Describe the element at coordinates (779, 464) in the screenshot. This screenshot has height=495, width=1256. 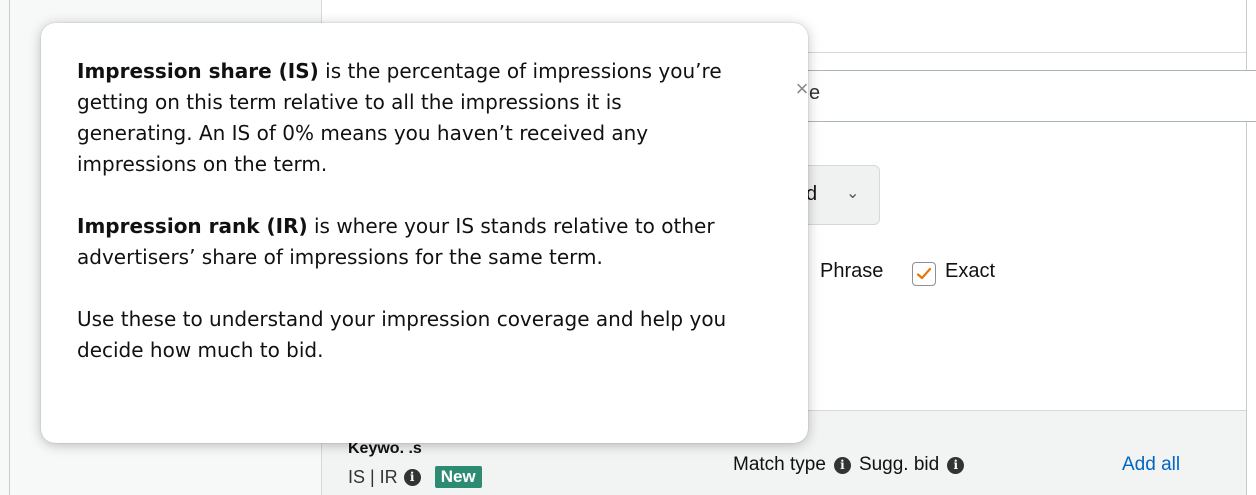
I see `match-type-label: Match type` at that location.